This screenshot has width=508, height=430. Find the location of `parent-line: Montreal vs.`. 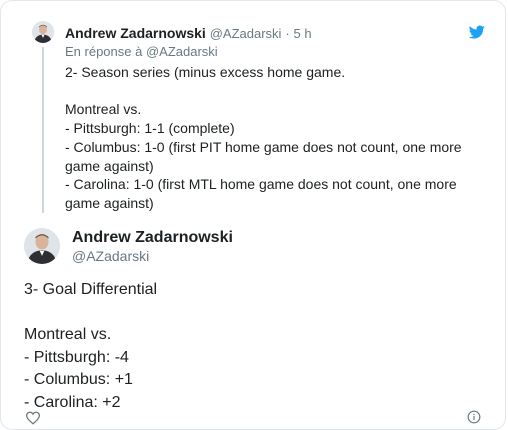

parent-line: Montreal vs. is located at coordinates (103, 109).